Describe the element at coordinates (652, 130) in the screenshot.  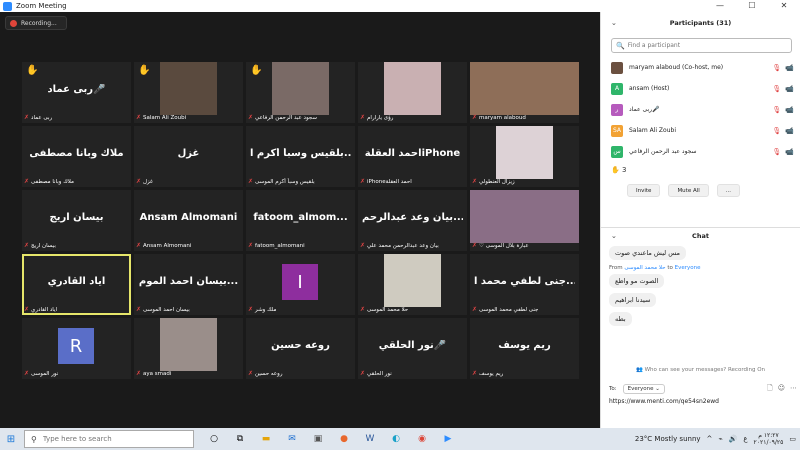
I see `participant-name: Salam Ali Zoubi` at that location.